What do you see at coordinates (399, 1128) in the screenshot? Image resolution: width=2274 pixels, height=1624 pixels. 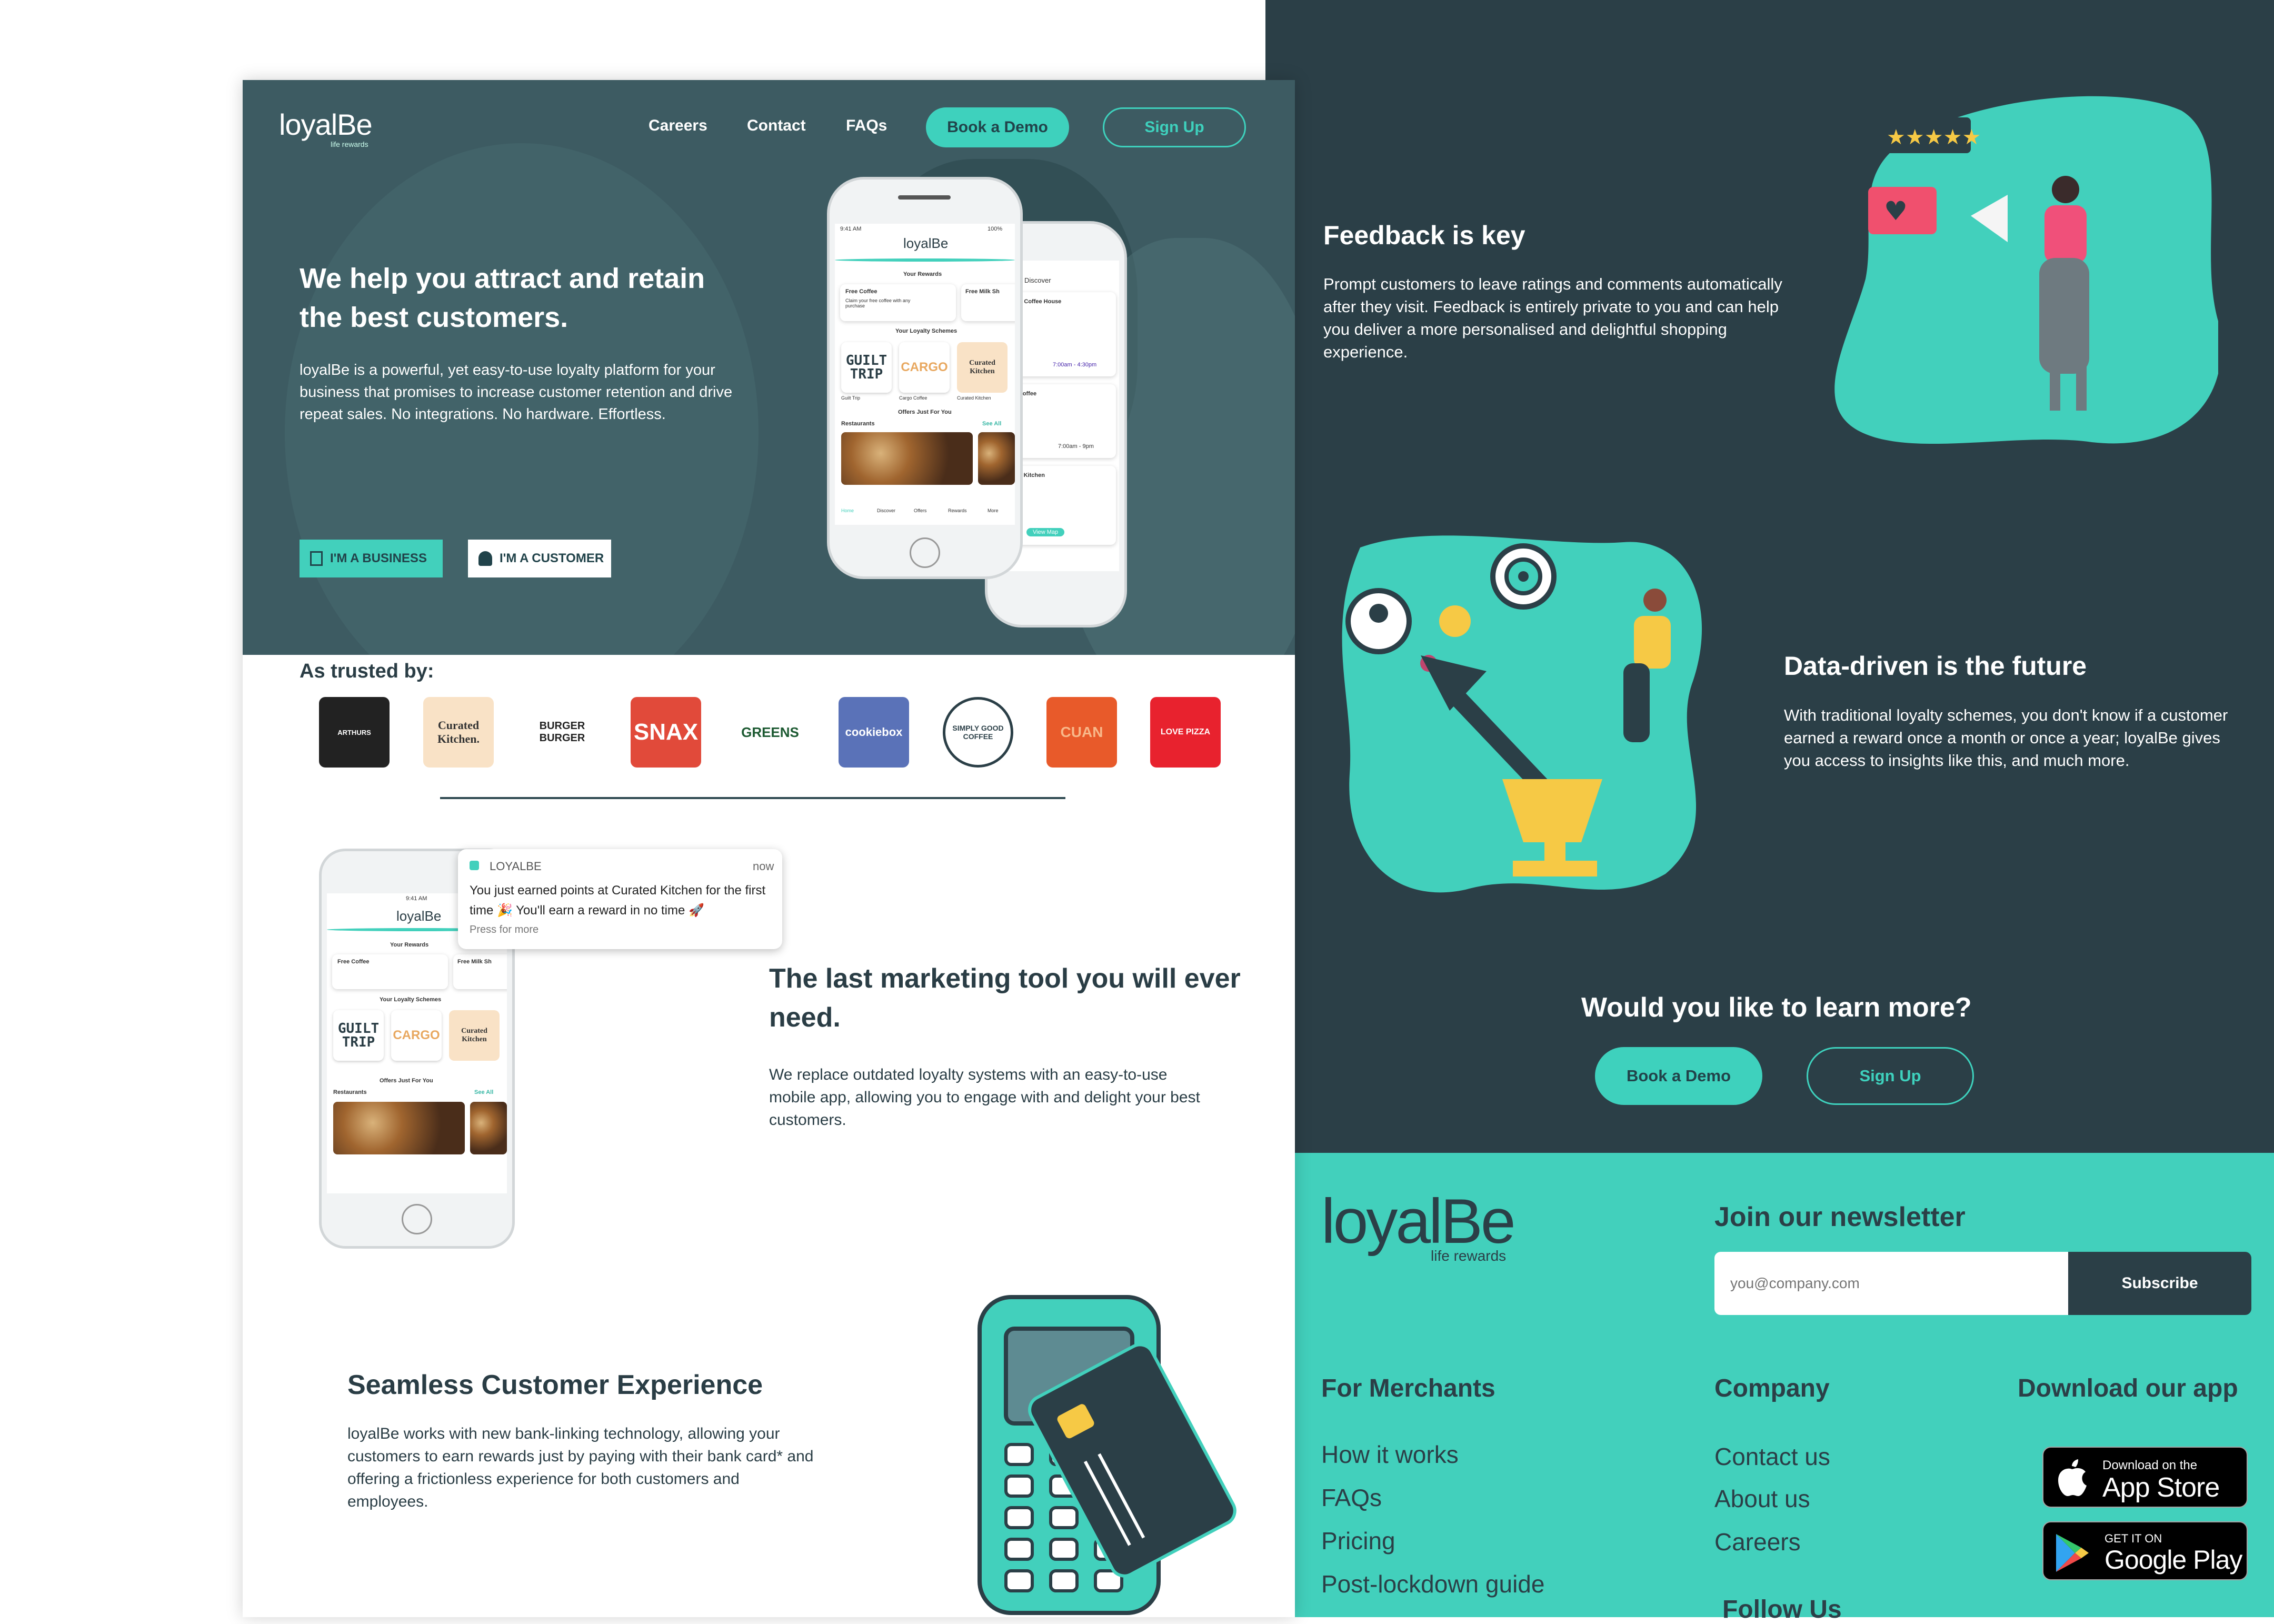 I see `marketing-restaurant-image` at bounding box center [399, 1128].